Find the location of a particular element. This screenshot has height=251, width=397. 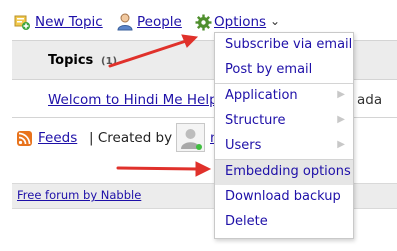

avatar is located at coordinates (190, 137).